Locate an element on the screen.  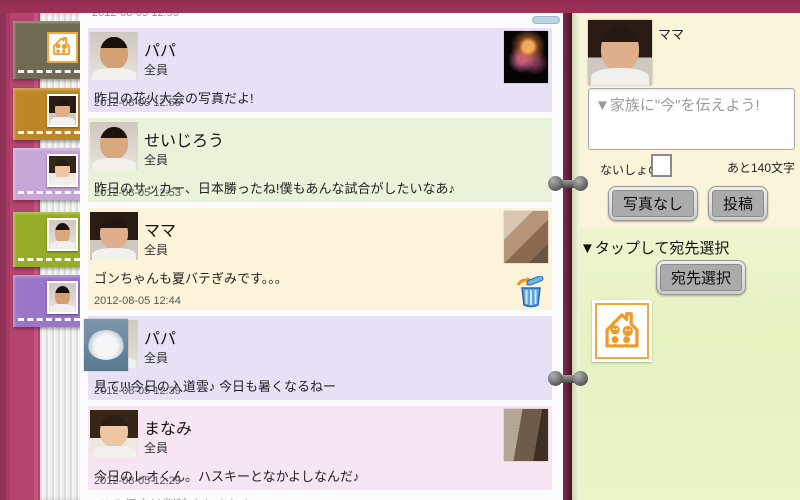
deleted-message-notice: この伝言は削除されました is located at coordinates (176, 497).